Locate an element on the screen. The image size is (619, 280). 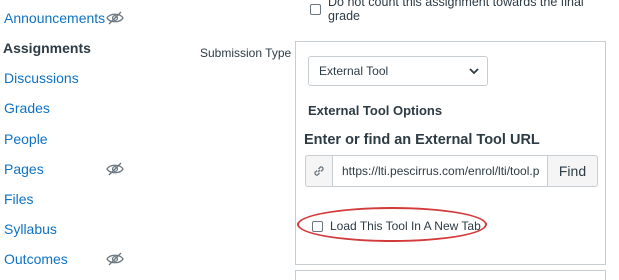
nav-item-label: Pages is located at coordinates (24, 169).